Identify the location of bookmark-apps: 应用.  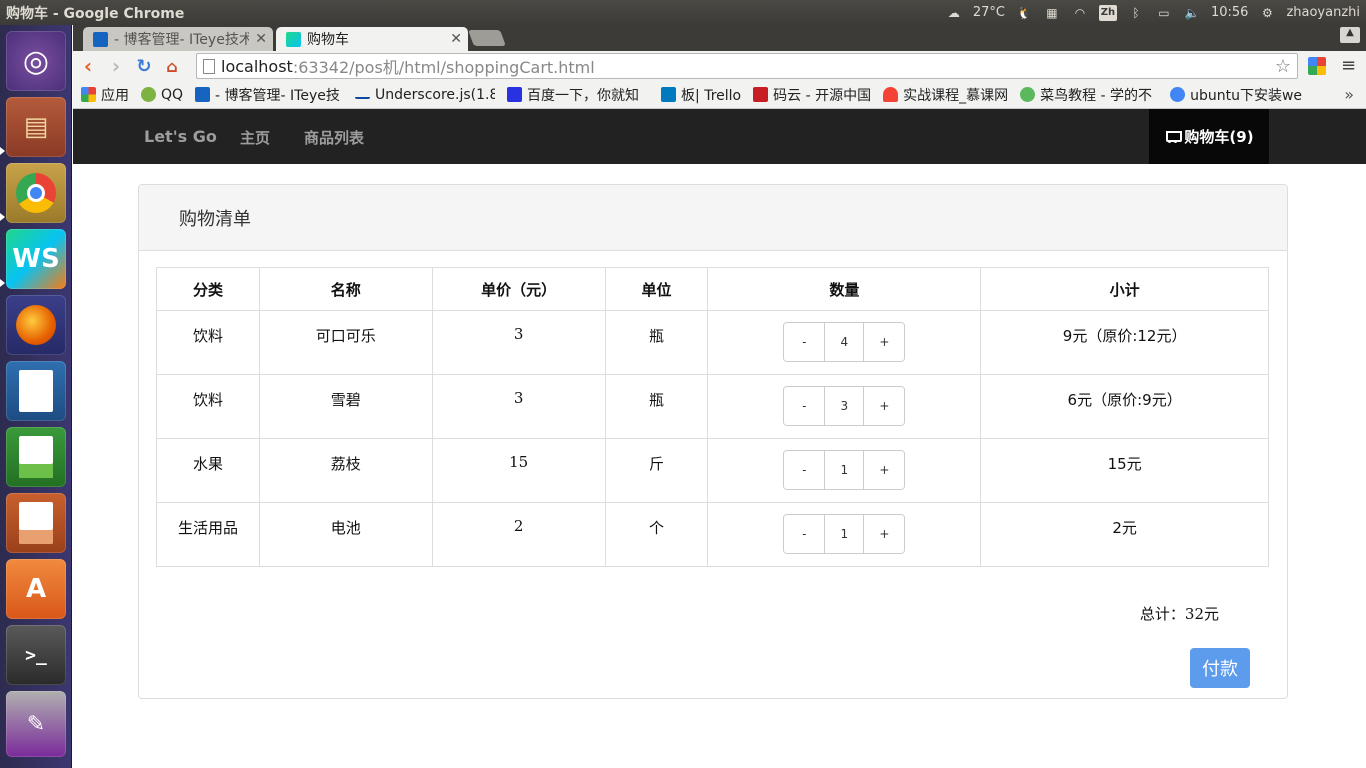
(105, 95).